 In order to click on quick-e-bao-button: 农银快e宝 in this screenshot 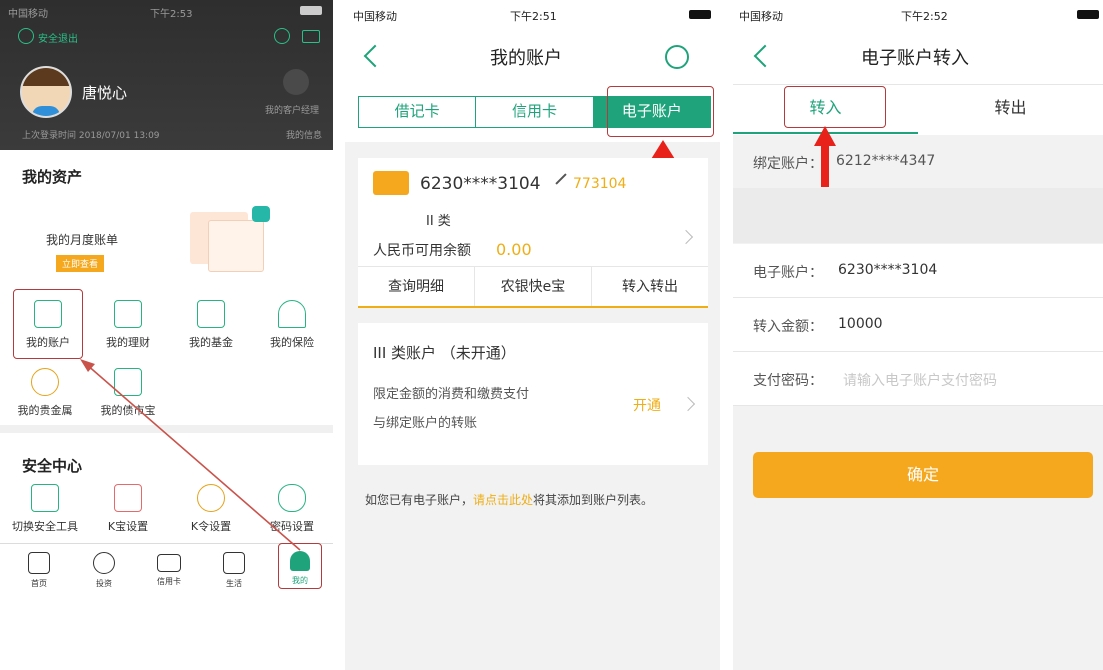, I will do `click(533, 287)`.